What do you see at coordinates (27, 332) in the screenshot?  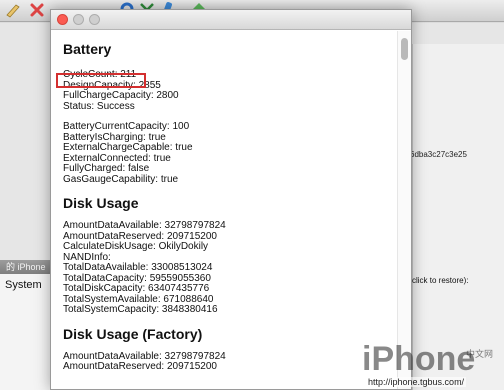 I see `background-sidebar` at bounding box center [27, 332].